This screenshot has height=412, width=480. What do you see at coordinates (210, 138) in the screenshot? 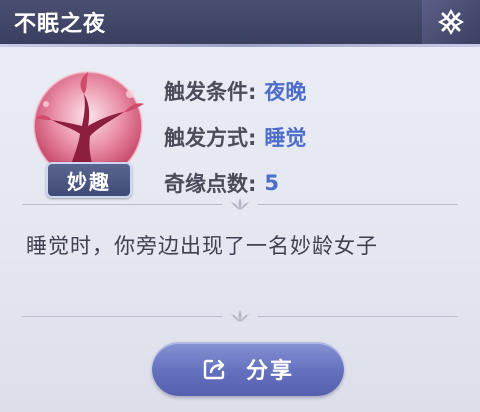
I see `info-label: 触发方式:` at bounding box center [210, 138].